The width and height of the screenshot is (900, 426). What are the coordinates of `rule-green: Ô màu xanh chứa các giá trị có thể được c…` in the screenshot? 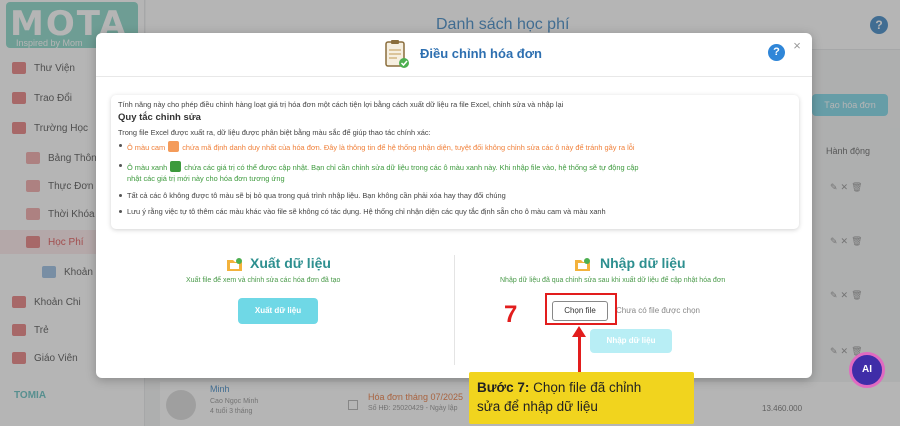 It's located at (383, 166).